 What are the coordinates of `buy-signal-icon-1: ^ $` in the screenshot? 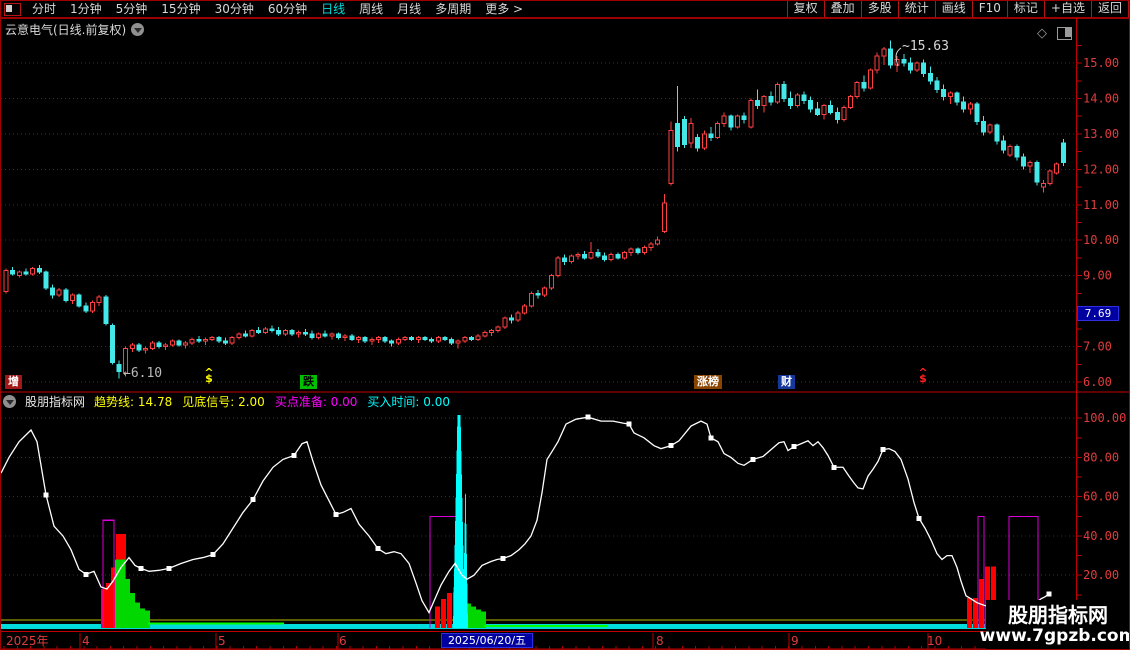 It's located at (923, 375).